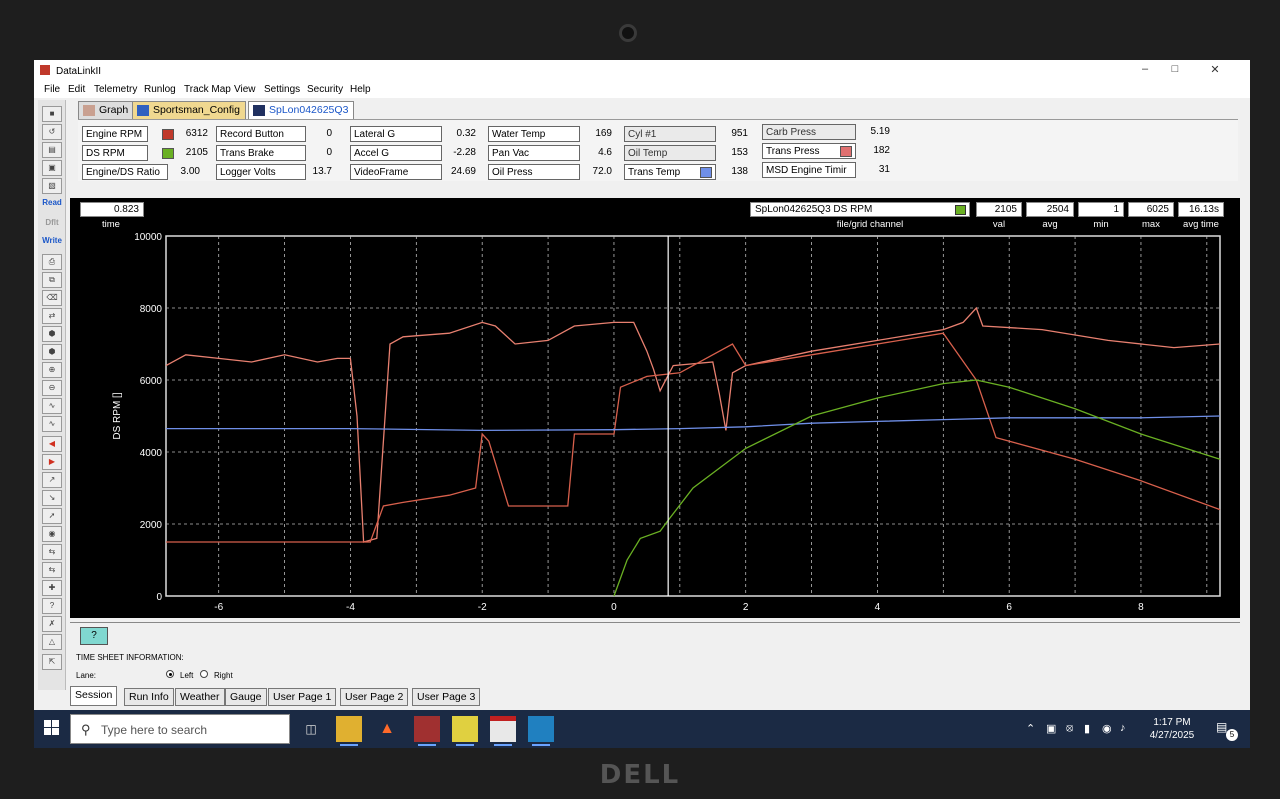 This screenshot has height=799, width=1280. What do you see at coordinates (860, 209) in the screenshot?
I see `file-channel-box: SpLon042625Q3 DS RPM` at bounding box center [860, 209].